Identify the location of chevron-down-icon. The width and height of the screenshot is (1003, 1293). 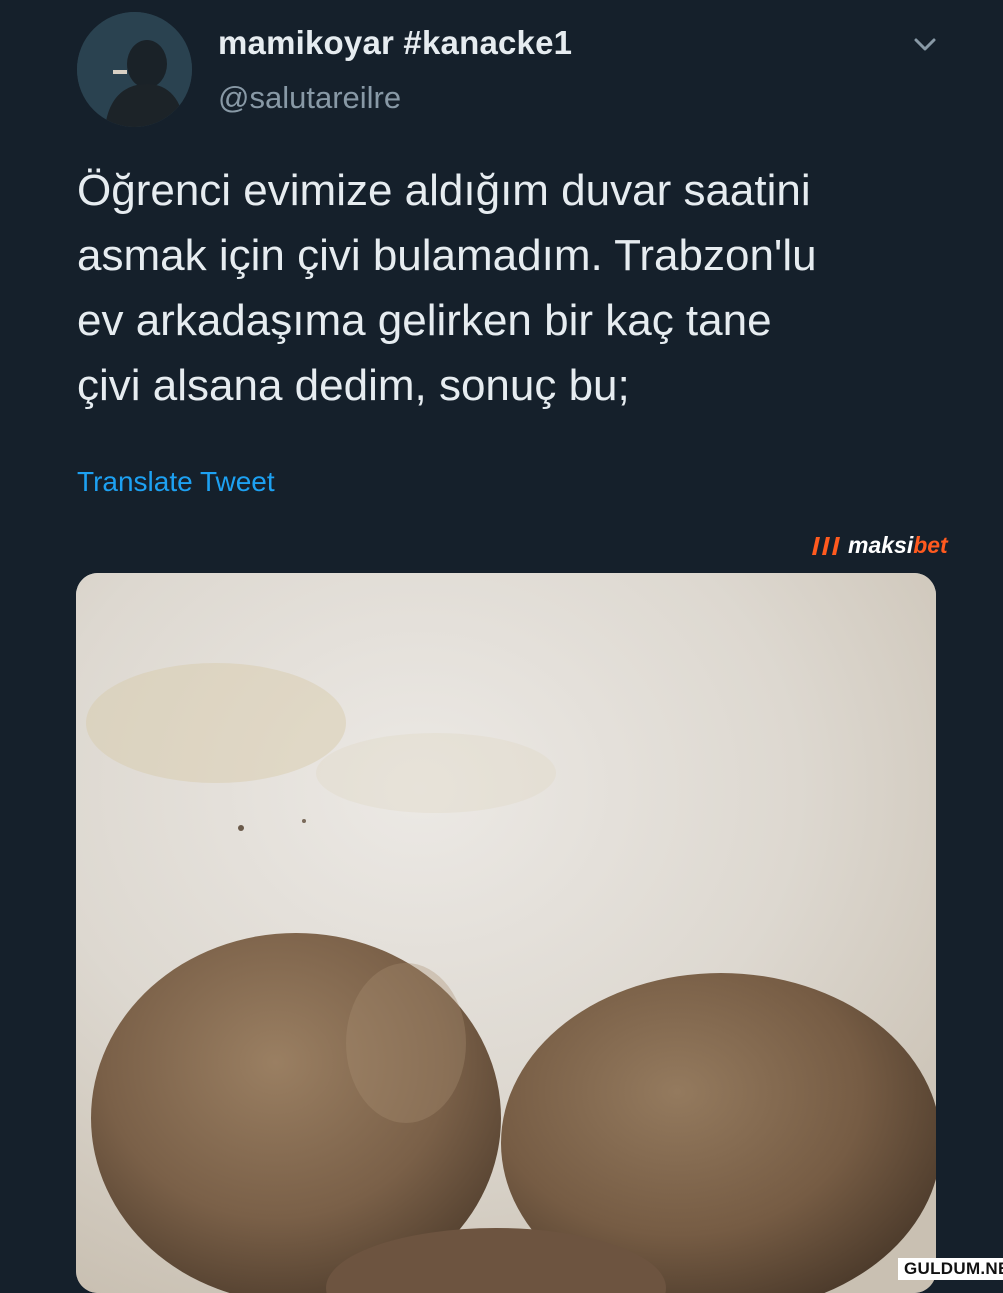
(925, 45).